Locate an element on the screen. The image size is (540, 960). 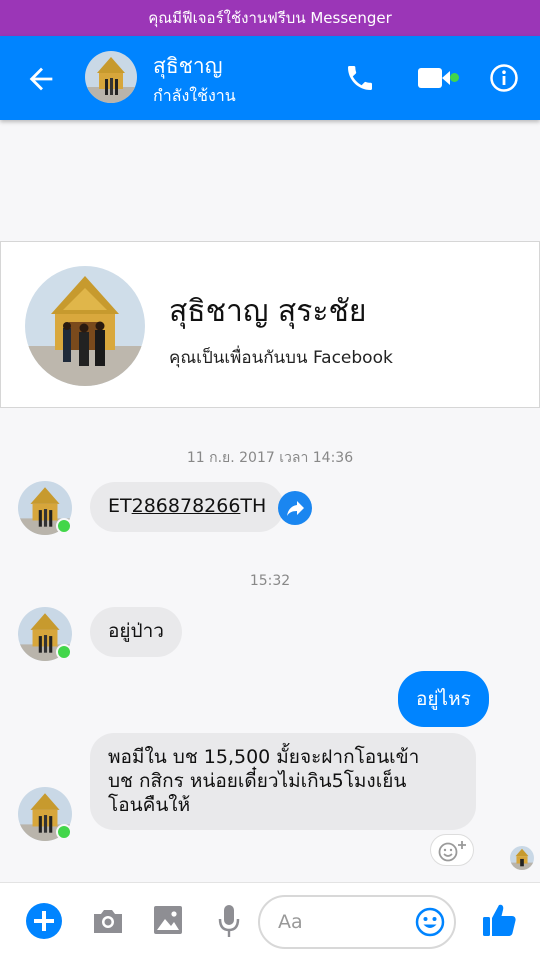
message-bubble-incoming: อยู่ป่าว is located at coordinates (136, 632).